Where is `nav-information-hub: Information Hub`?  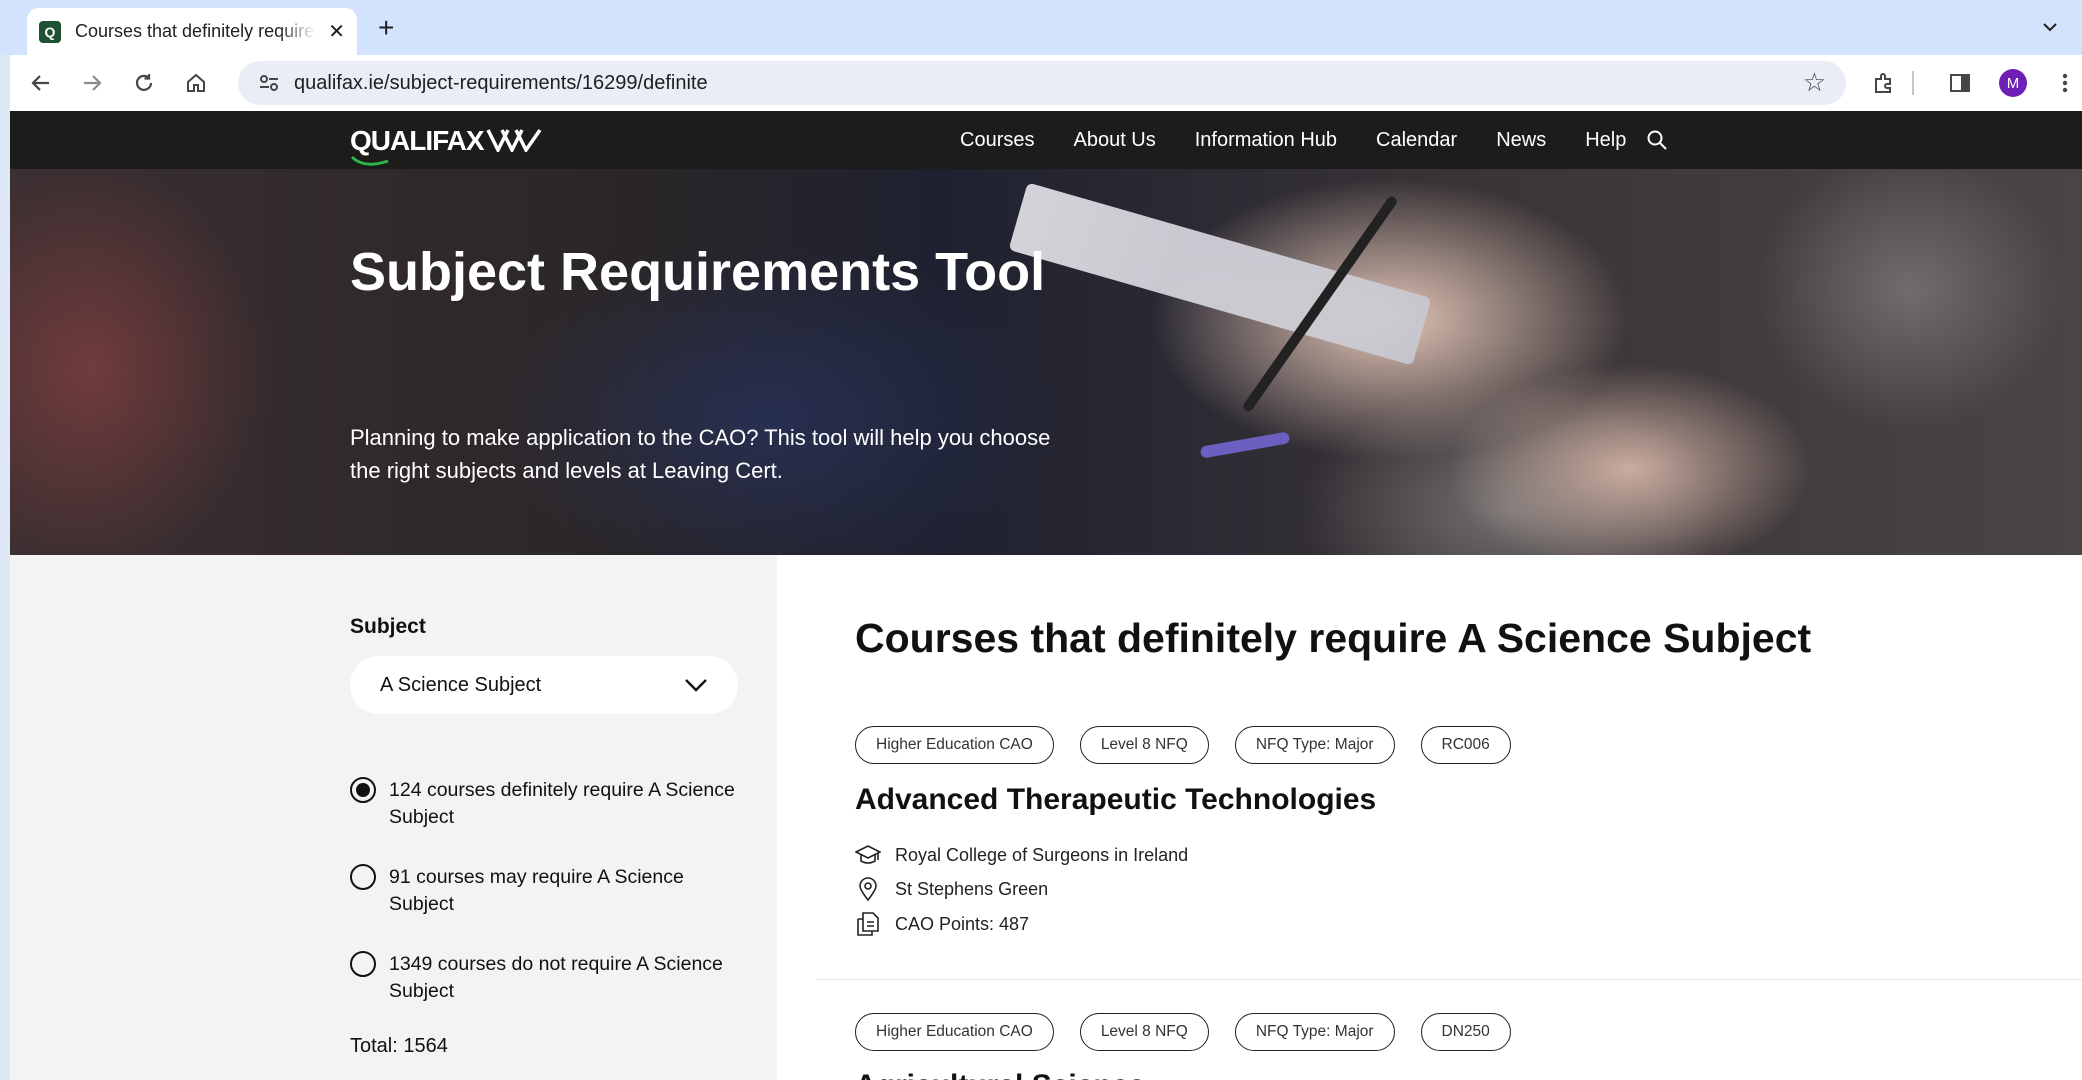
nav-information-hub: Information Hub is located at coordinates (1266, 140).